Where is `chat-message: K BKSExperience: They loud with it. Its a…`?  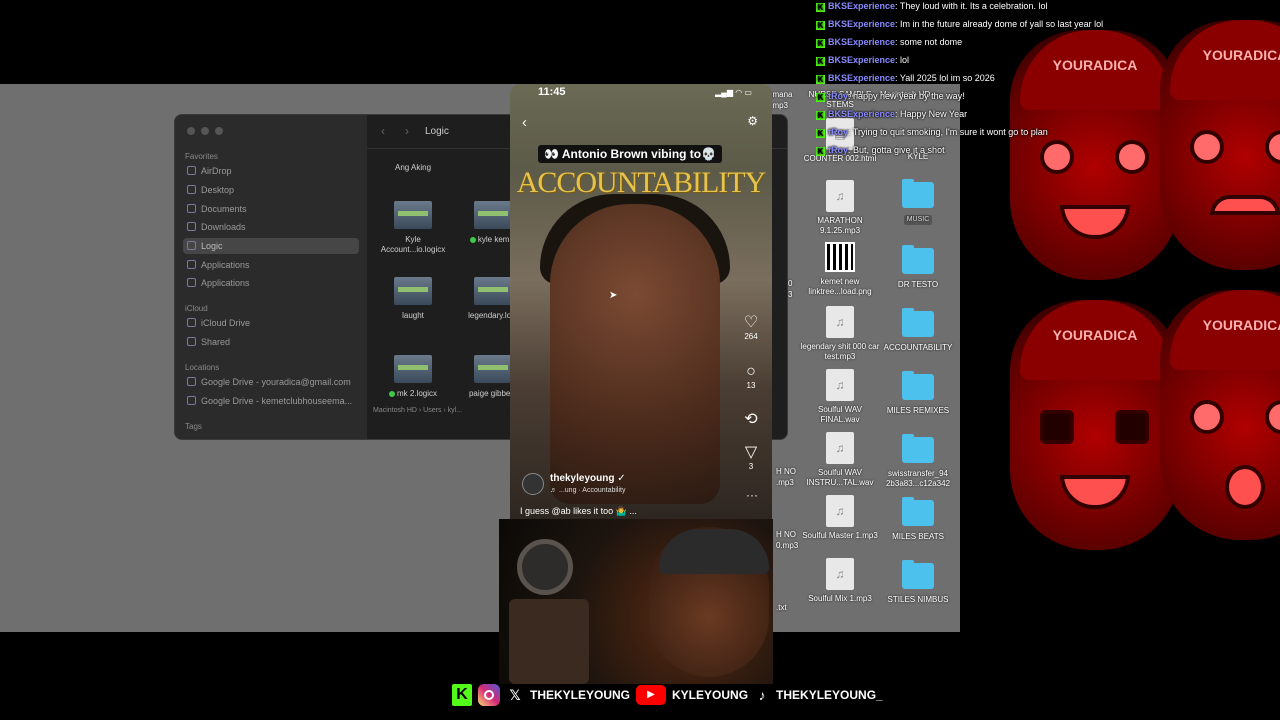 chat-message: K BKSExperience: They loud with it. Its a… is located at coordinates (932, 6).